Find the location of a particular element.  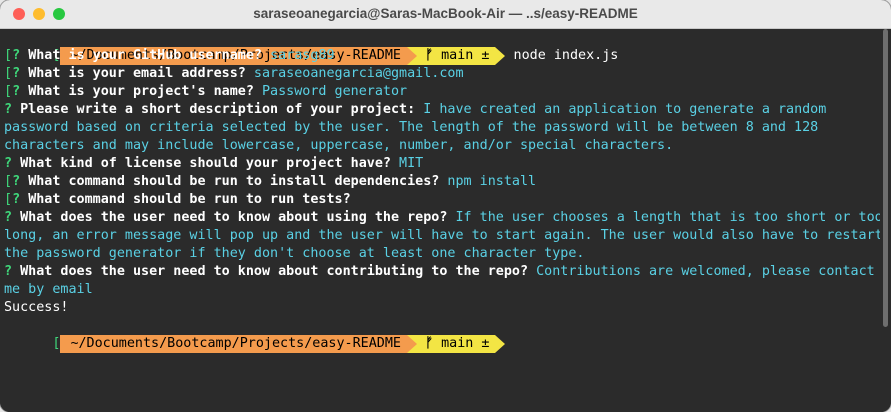

command-text: node index.js is located at coordinates (566, 55).